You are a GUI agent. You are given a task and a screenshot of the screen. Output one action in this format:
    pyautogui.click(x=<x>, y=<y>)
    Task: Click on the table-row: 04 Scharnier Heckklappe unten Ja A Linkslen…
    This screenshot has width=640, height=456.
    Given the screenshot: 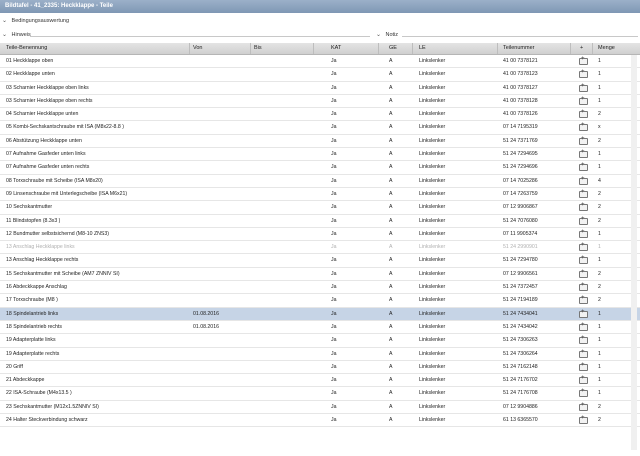 What is the action you would take?
    pyautogui.click(x=320, y=115)
    